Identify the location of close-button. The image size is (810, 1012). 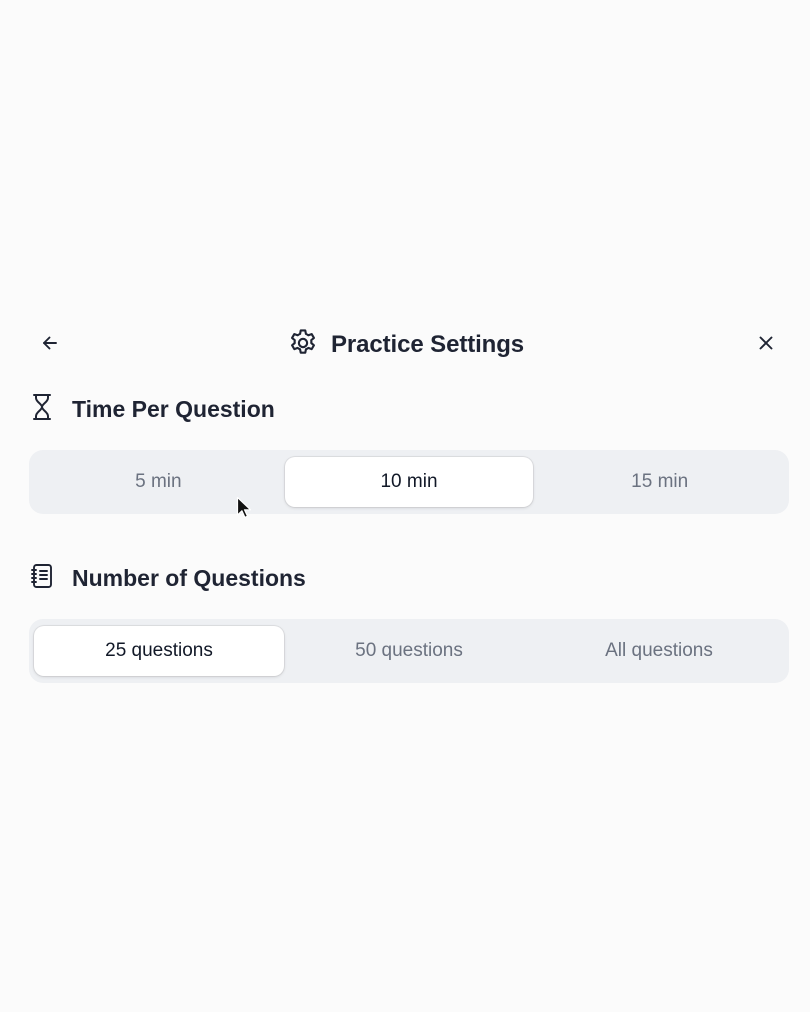
(766, 345).